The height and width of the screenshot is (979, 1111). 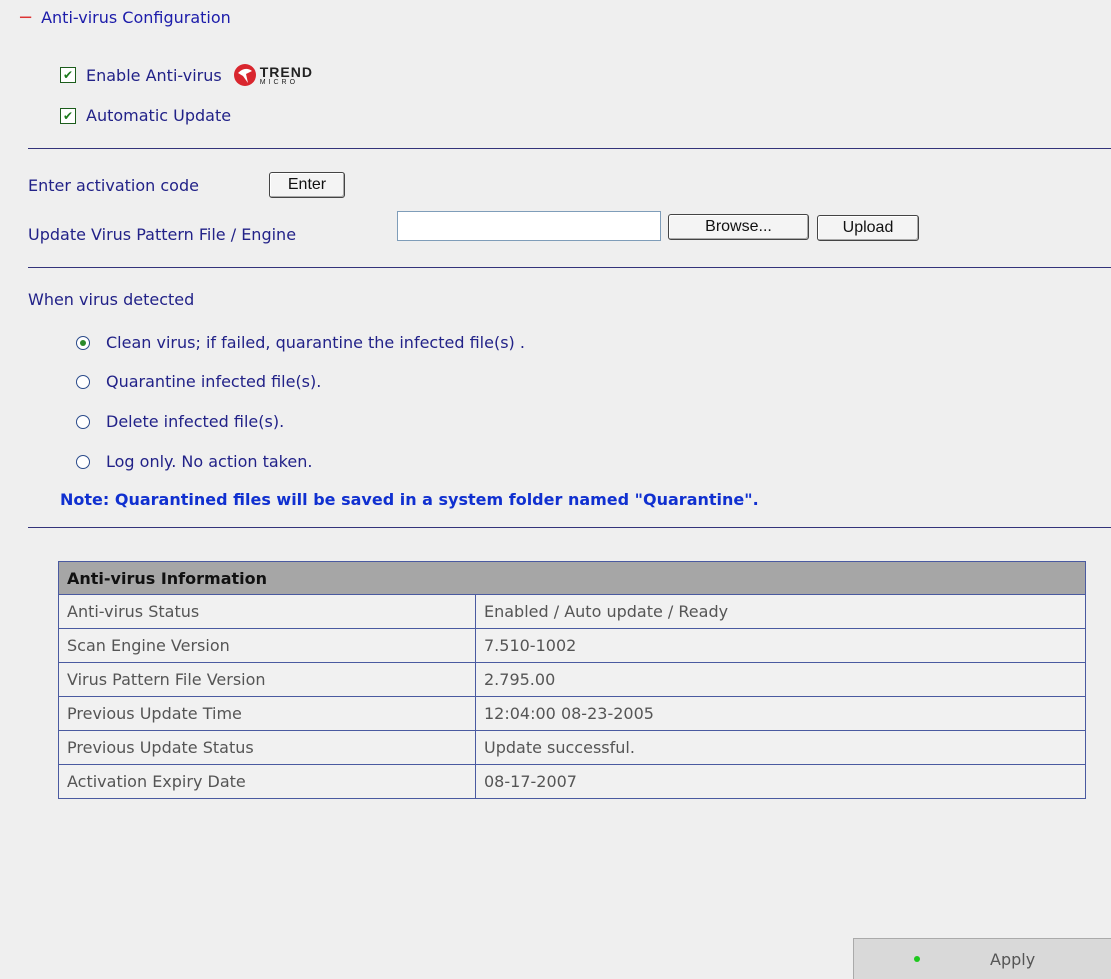 What do you see at coordinates (780, 781) in the screenshot?
I see `info-value: 08-17-2007` at bounding box center [780, 781].